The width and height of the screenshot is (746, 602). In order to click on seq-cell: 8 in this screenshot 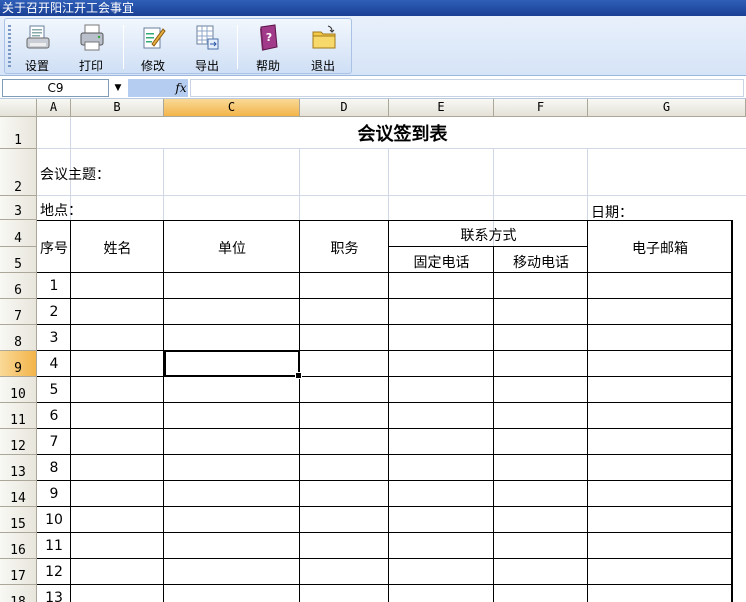, I will do `click(54, 468)`.